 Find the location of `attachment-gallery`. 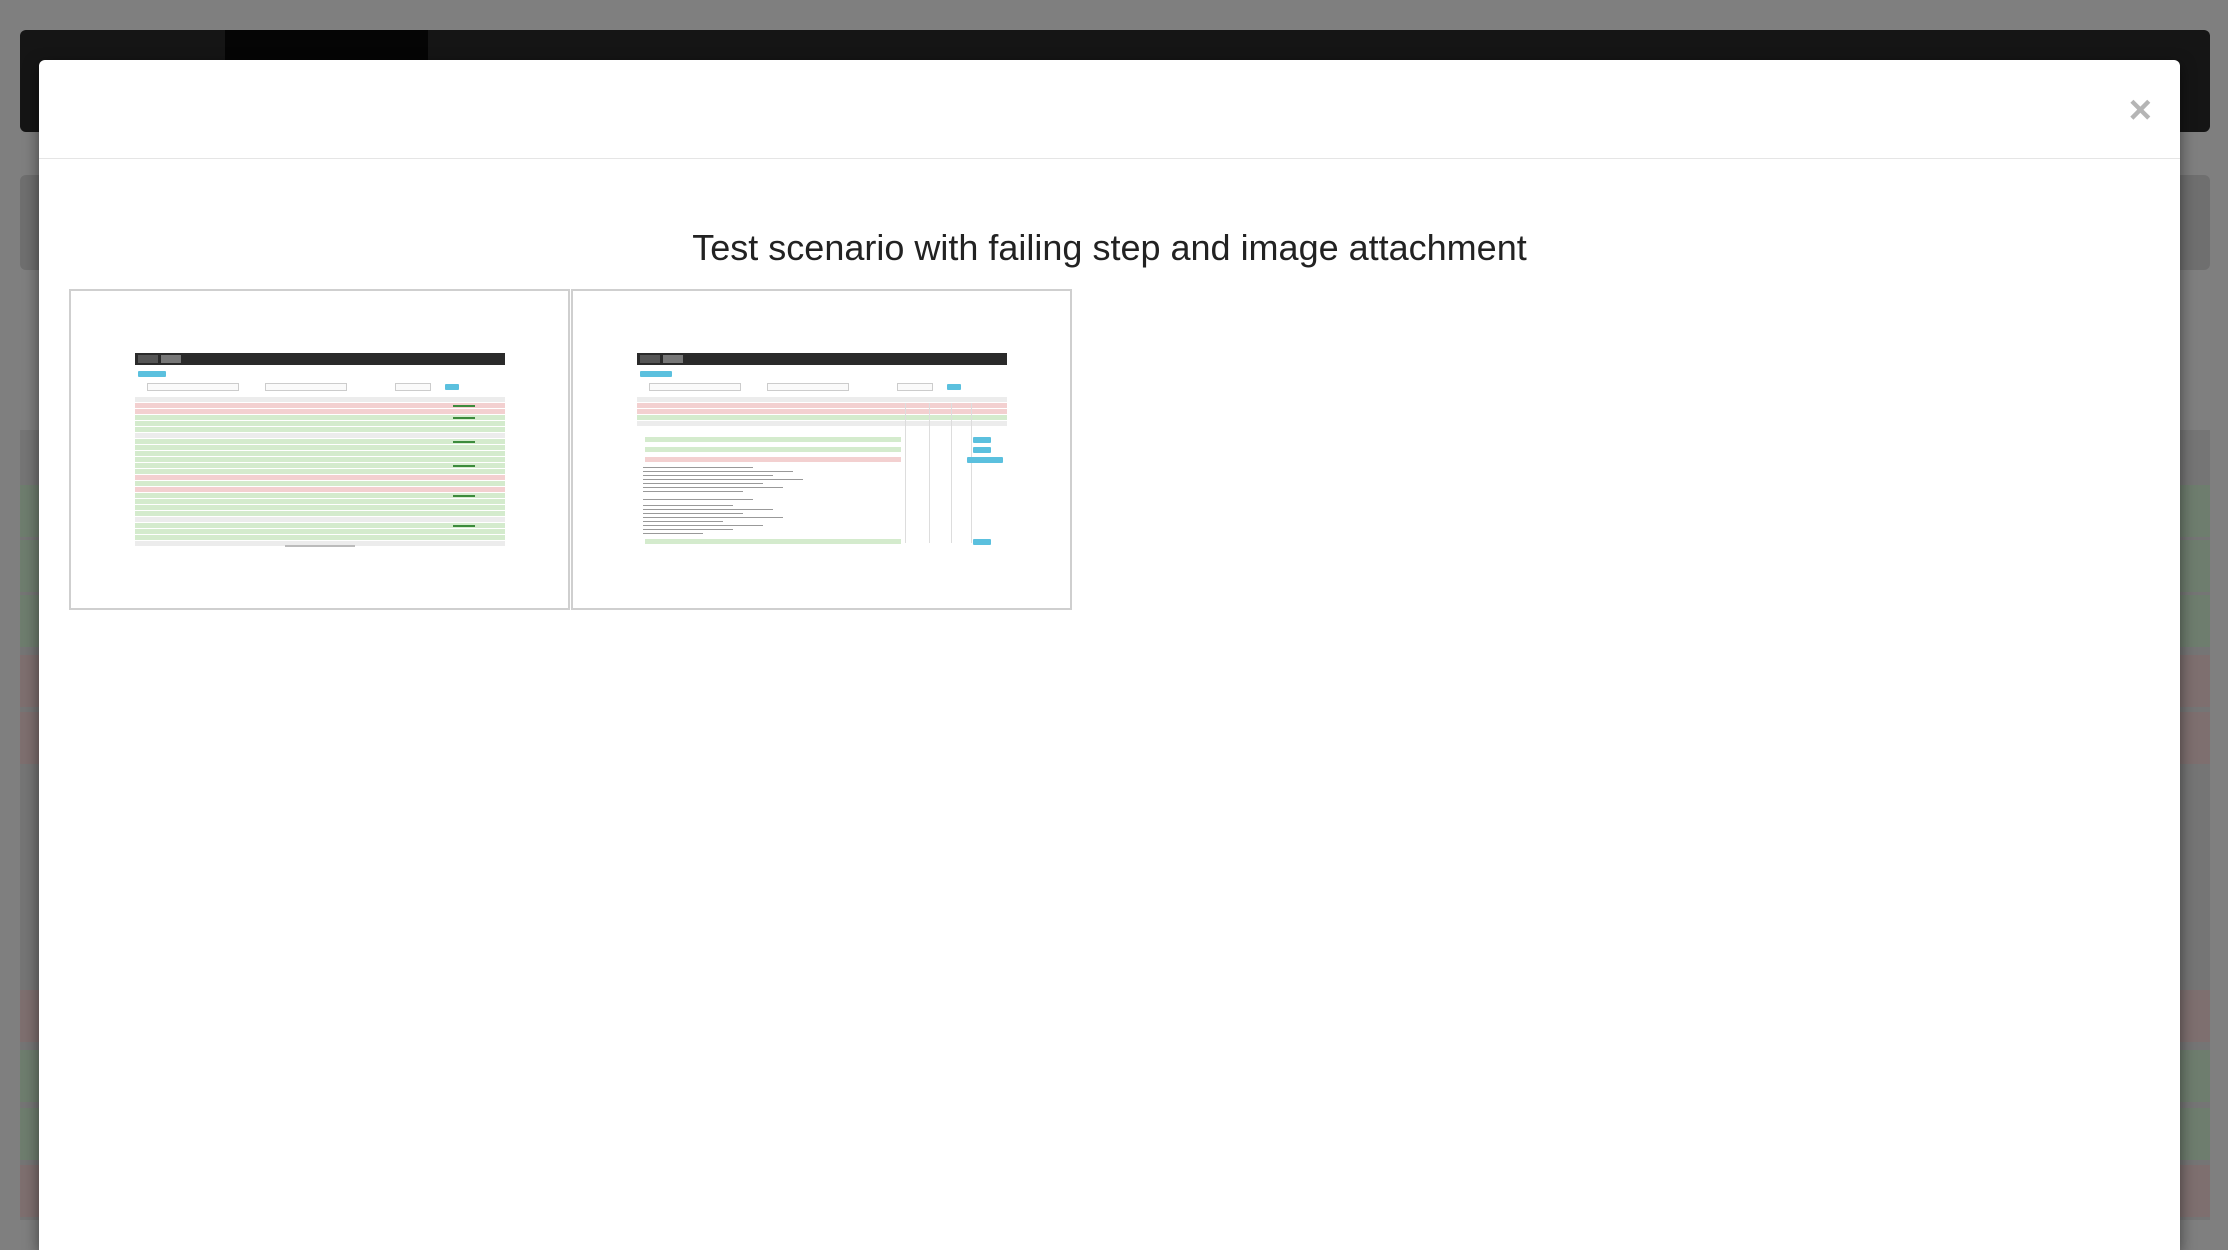

attachment-gallery is located at coordinates (570, 449).